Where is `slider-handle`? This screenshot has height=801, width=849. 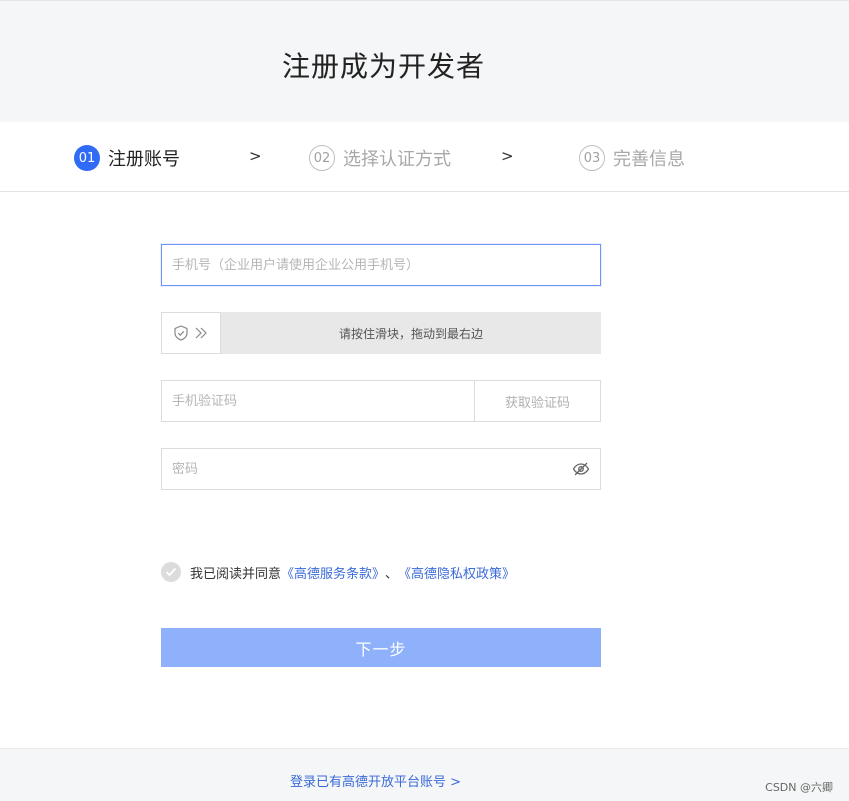 slider-handle is located at coordinates (191, 333).